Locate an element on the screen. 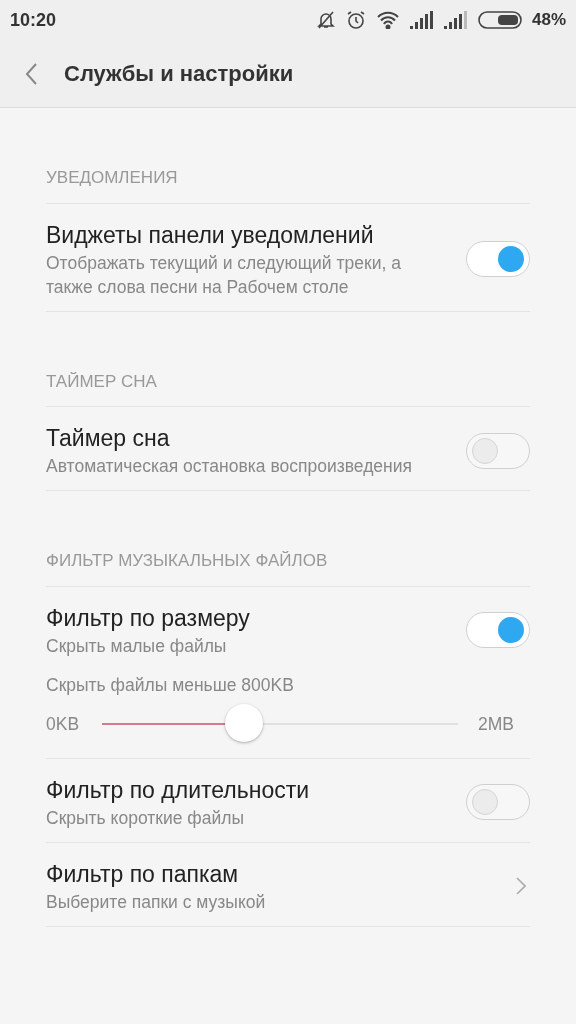 Image resolution: width=576 pixels, height=1024 pixels. setting-title: Фильтр по размеру is located at coordinates (148, 618).